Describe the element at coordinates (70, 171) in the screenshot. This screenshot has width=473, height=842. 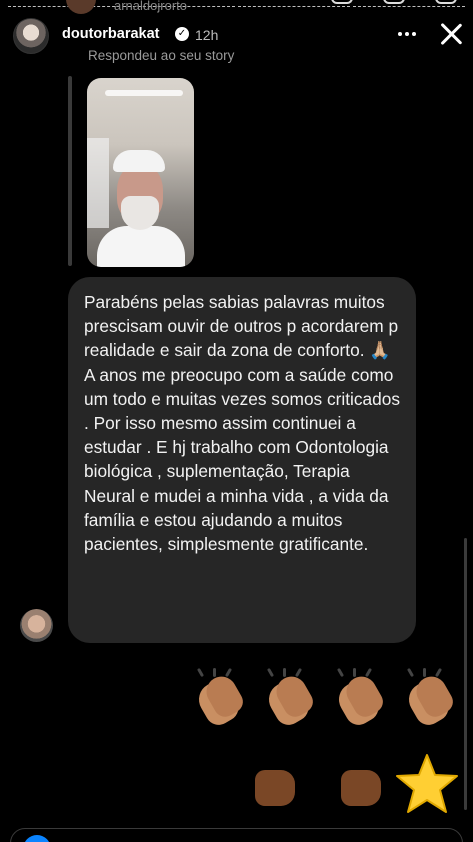
I see `reply-quote-bar` at that location.